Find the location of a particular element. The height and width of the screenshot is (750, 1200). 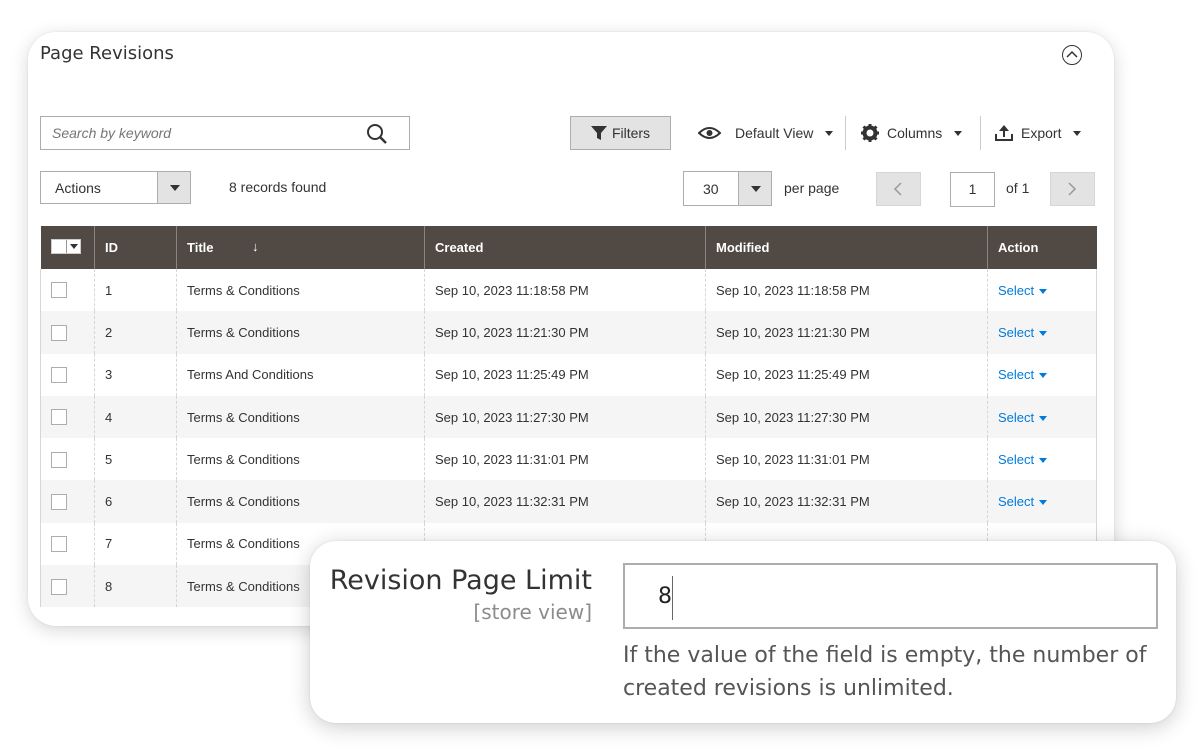

actions-label: Actions is located at coordinates (78, 188).